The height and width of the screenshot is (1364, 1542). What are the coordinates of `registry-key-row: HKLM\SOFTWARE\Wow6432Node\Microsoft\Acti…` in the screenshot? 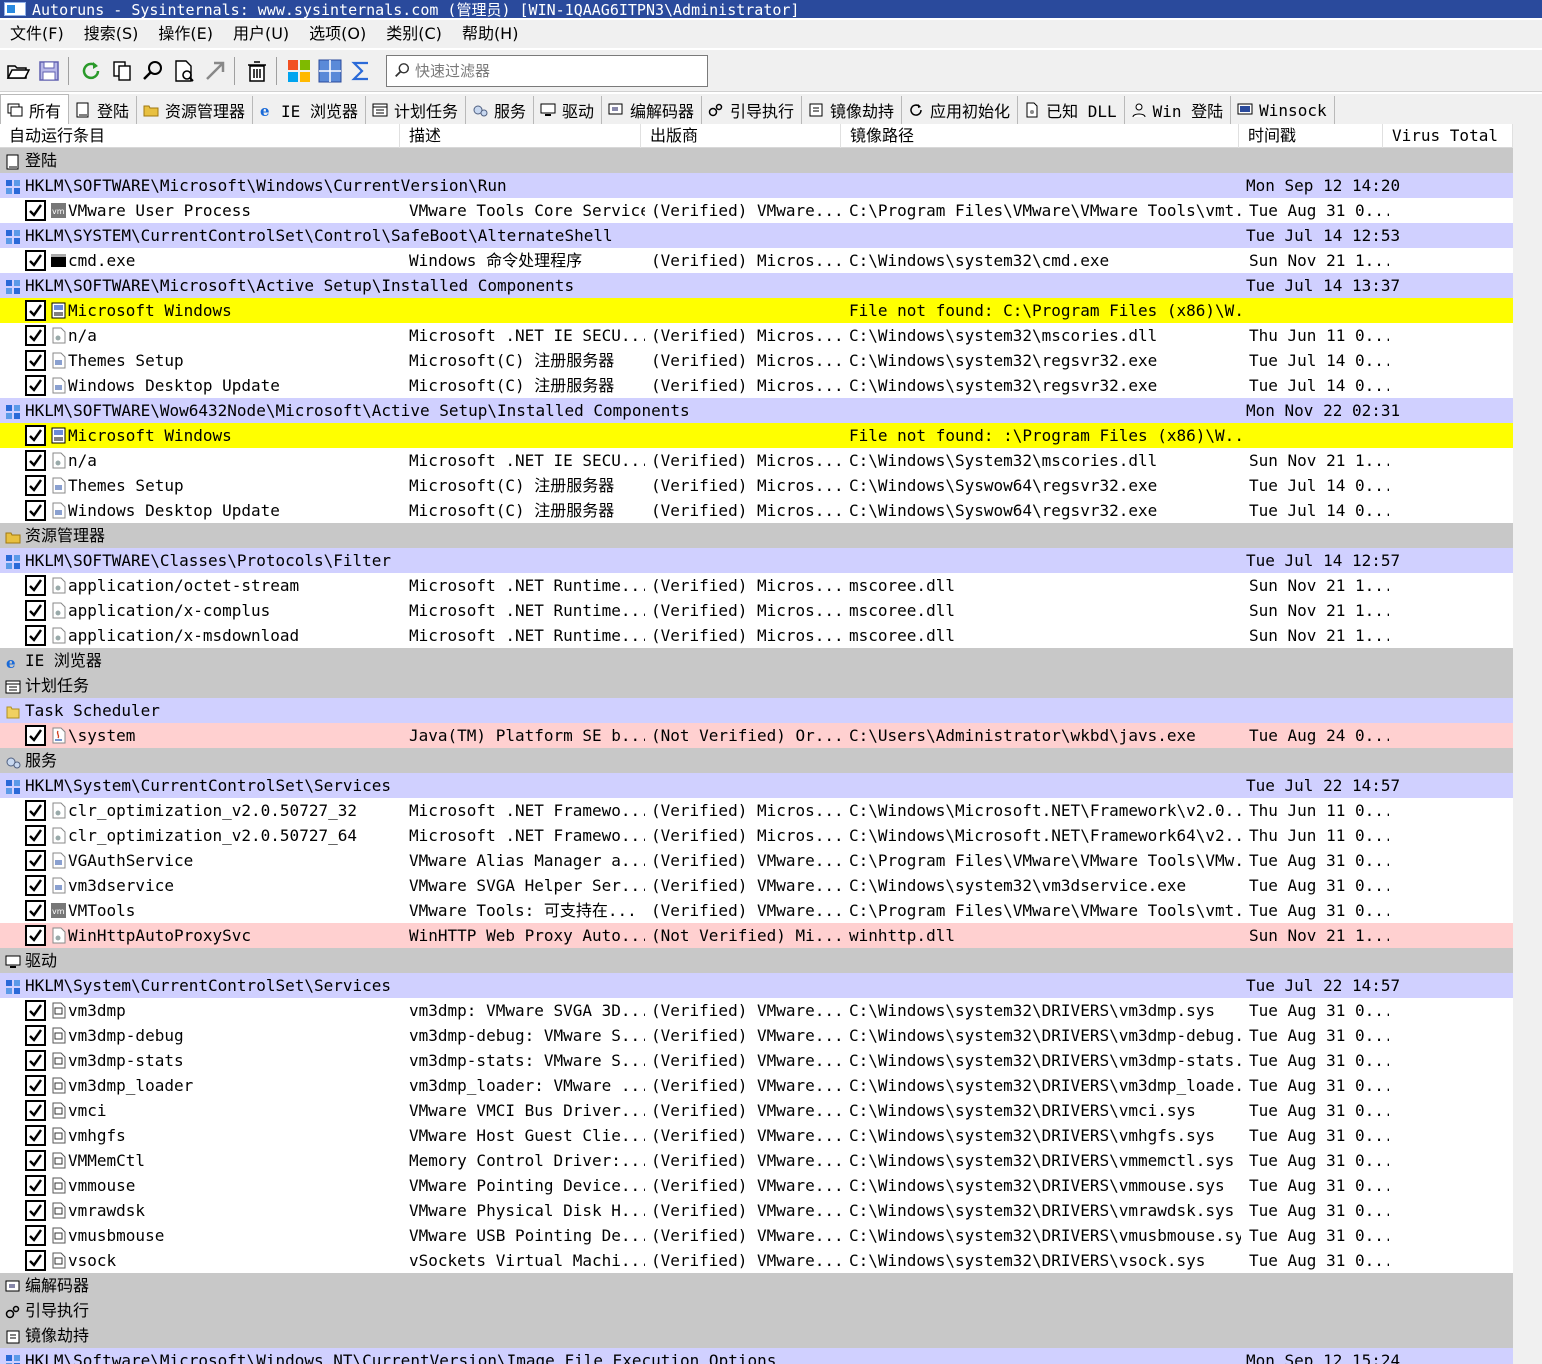 It's located at (756, 410).